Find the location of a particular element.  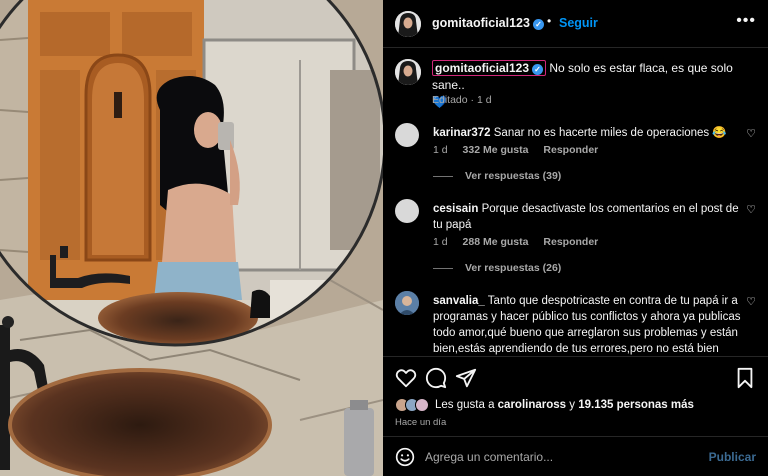

comment-username: sanvalia_ is located at coordinates (459, 301).